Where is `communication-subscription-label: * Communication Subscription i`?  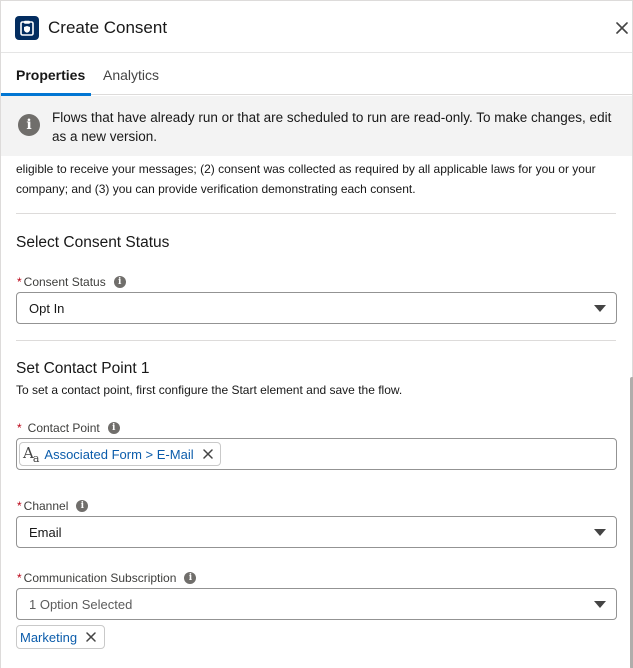 communication-subscription-label: * Communication Subscription i is located at coordinates (107, 578).